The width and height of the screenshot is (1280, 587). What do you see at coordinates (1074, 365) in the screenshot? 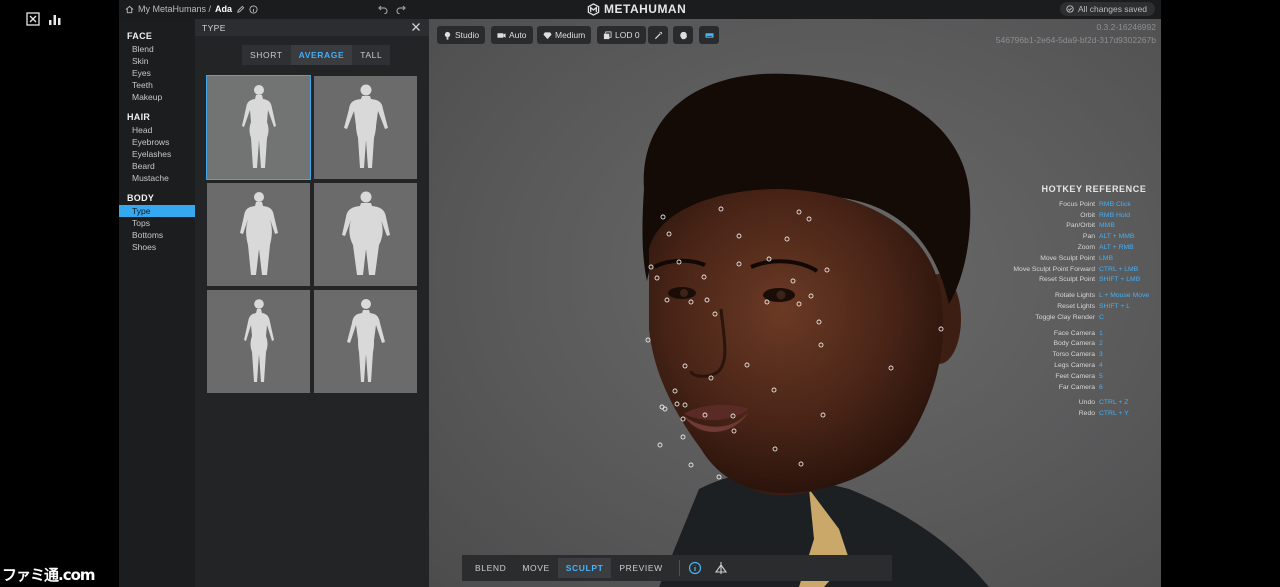
I see `hotkey-action: Legs Camera` at bounding box center [1074, 365].